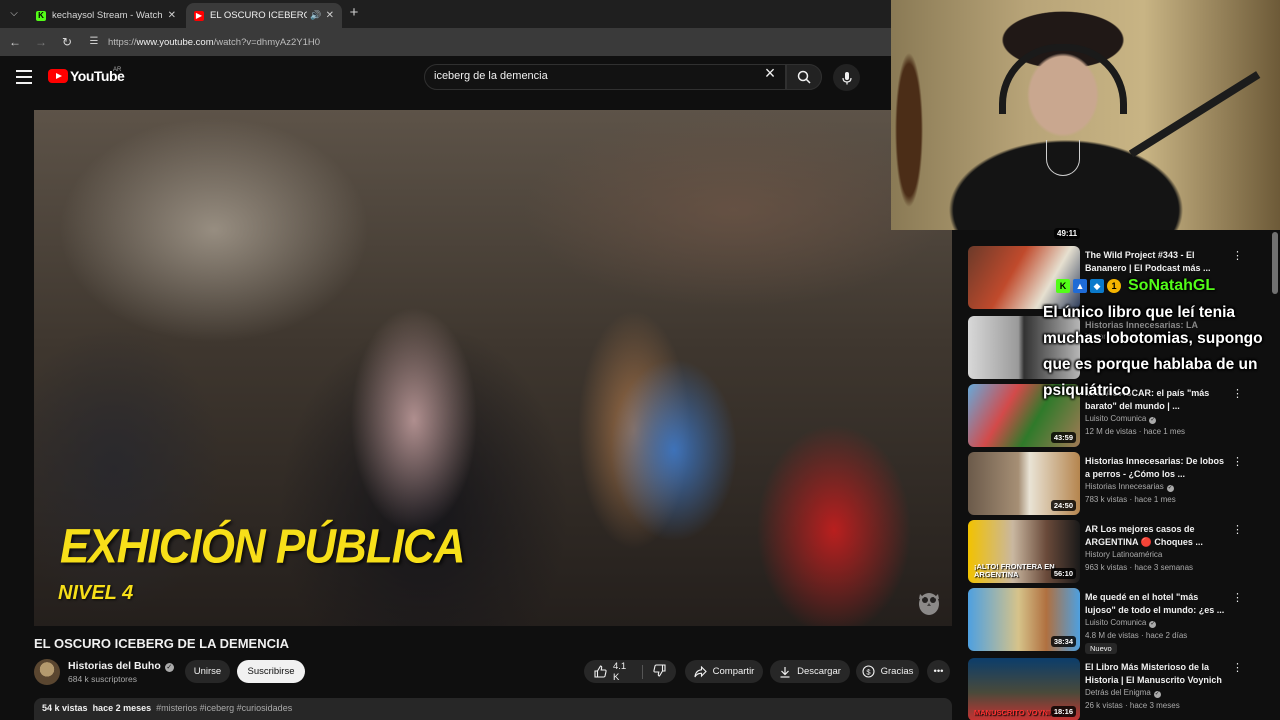 This screenshot has width=1280, height=720. Describe the element at coordinates (1063, 437) in the screenshot. I see `video-duration: 43:59` at that location.